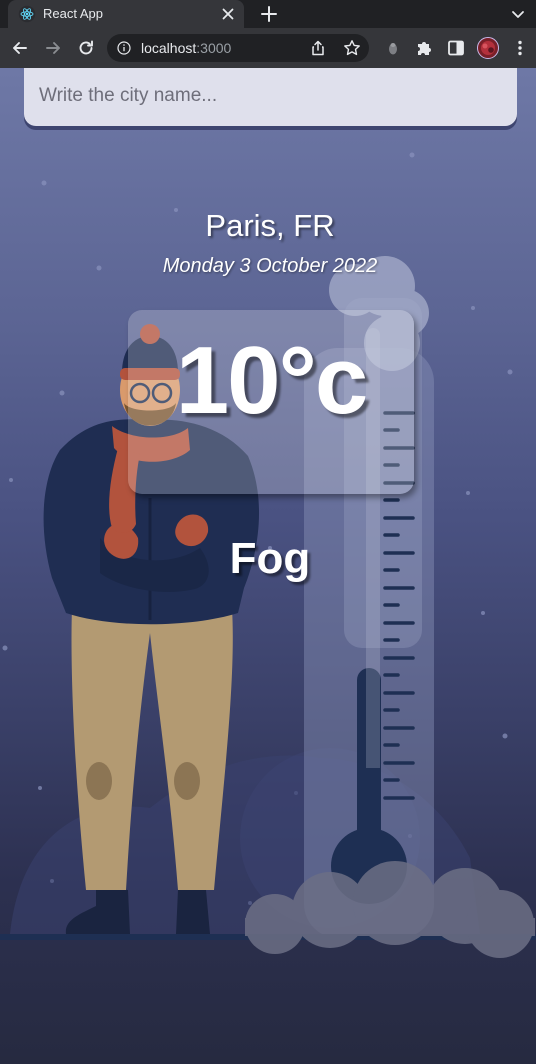 The image size is (536, 1064). I want to click on address-bar: localhost:3000, so click(238, 48).